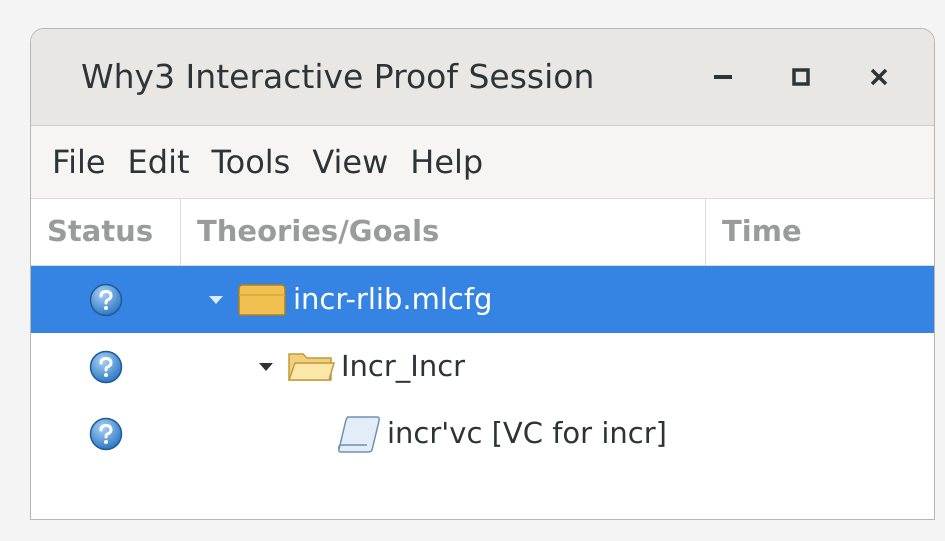  I want to click on menu-item: File, so click(79, 162).